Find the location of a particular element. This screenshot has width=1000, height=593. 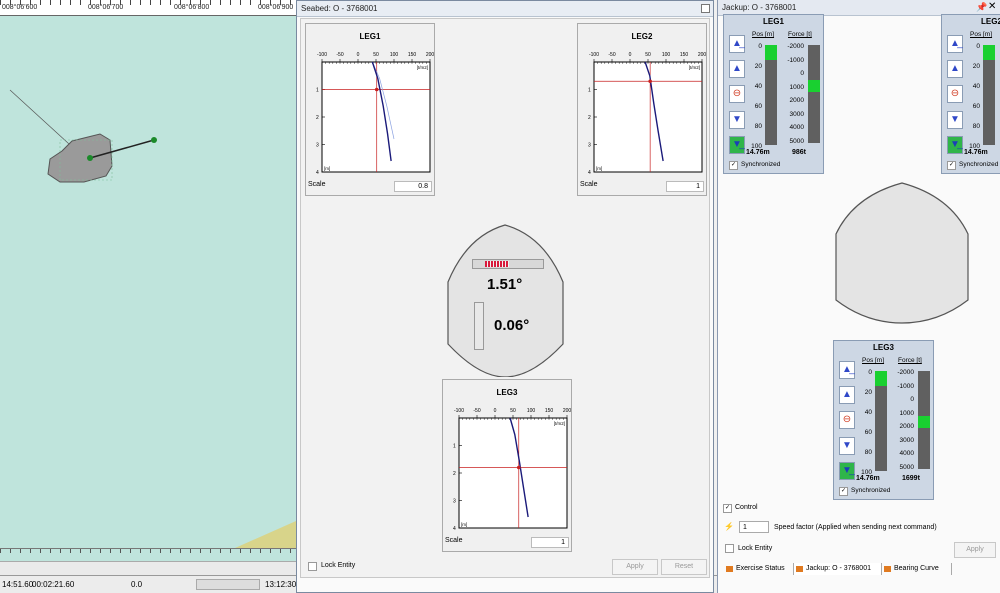

maximize-icon is located at coordinates (705, 8).